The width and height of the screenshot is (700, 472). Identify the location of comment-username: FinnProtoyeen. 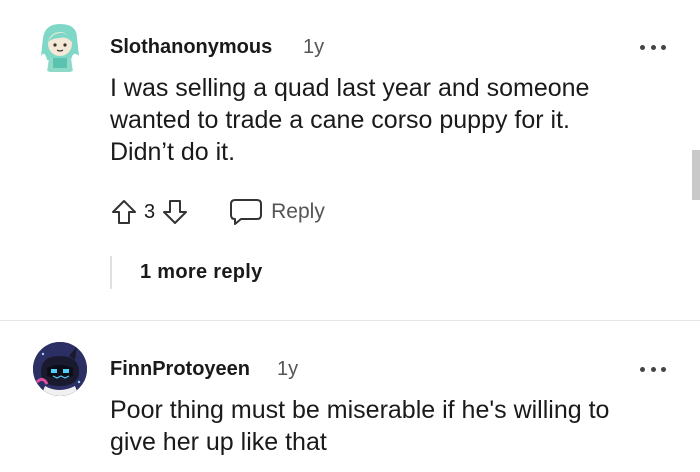
(180, 369).